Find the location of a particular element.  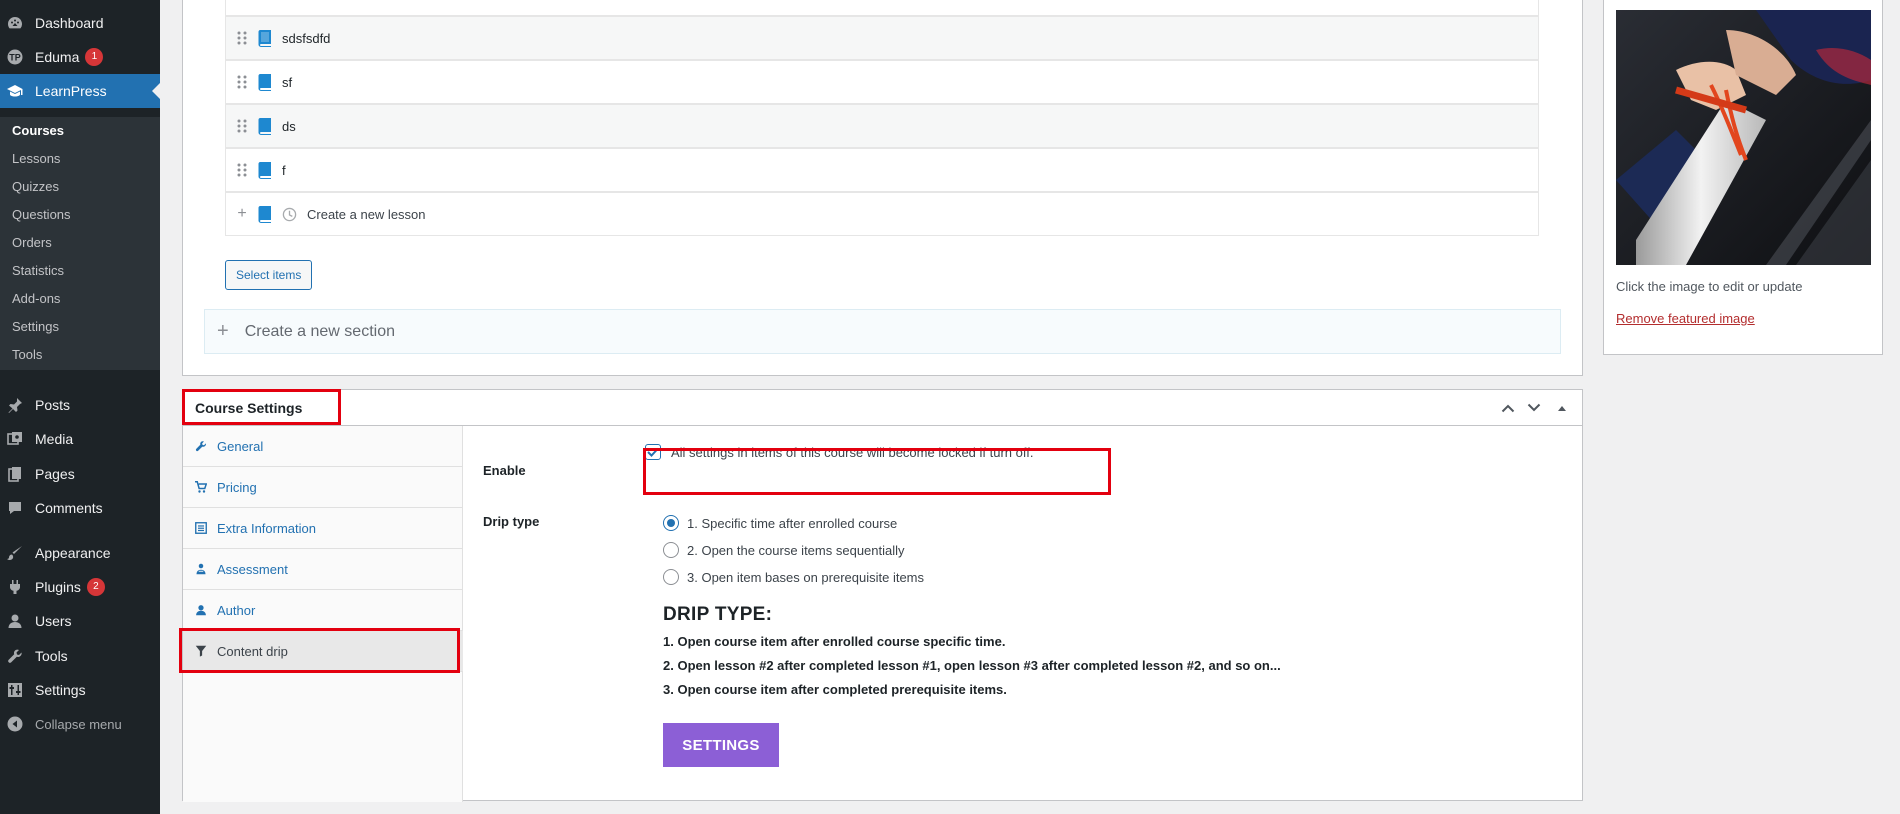

menu-label: Comments is located at coordinates (69, 508).